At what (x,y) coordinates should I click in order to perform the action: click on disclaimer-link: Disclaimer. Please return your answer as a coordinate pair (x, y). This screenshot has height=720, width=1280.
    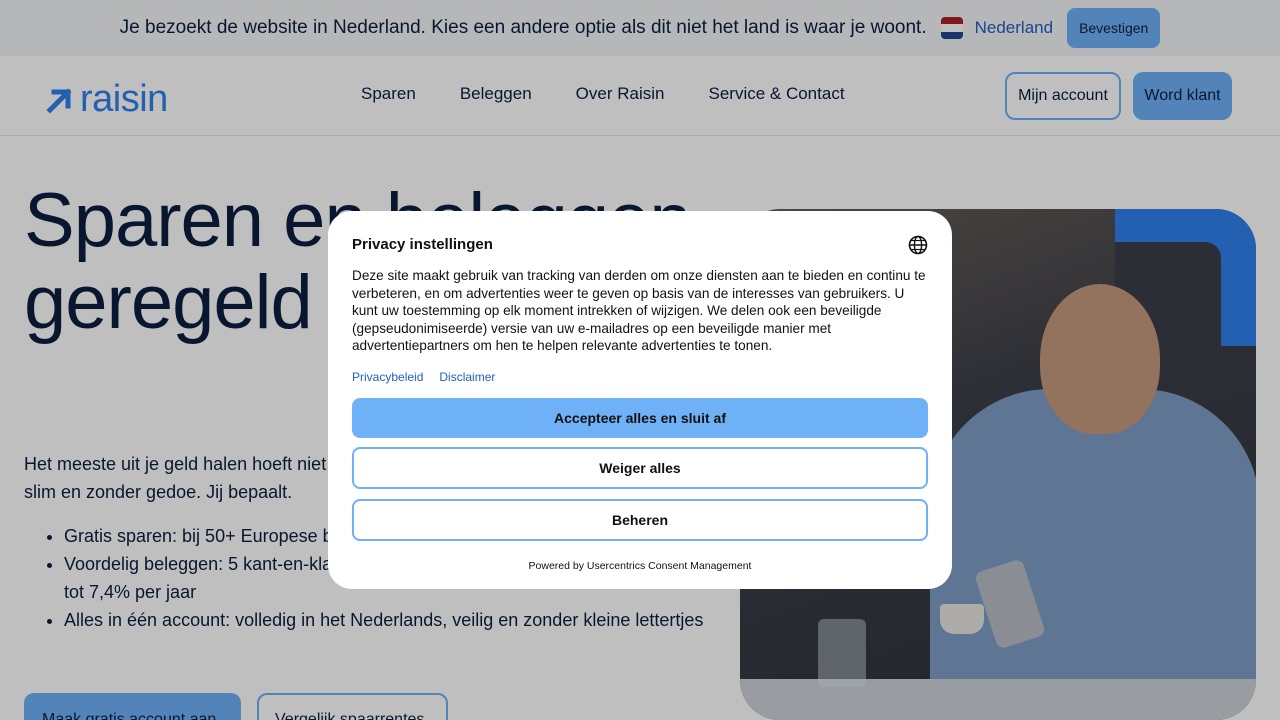
    Looking at the image, I should click on (467, 377).